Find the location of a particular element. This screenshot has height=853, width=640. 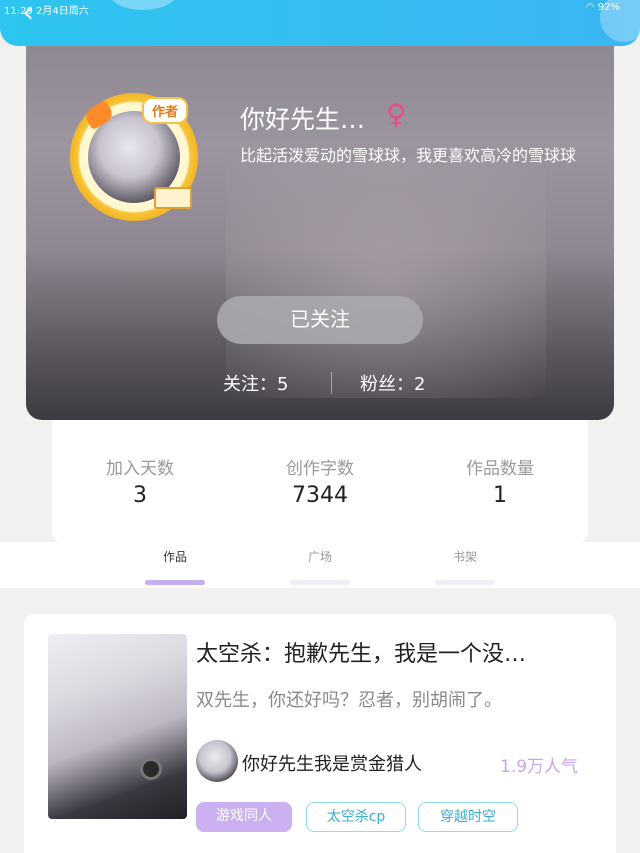

follow-button: 已关注 is located at coordinates (320, 320).